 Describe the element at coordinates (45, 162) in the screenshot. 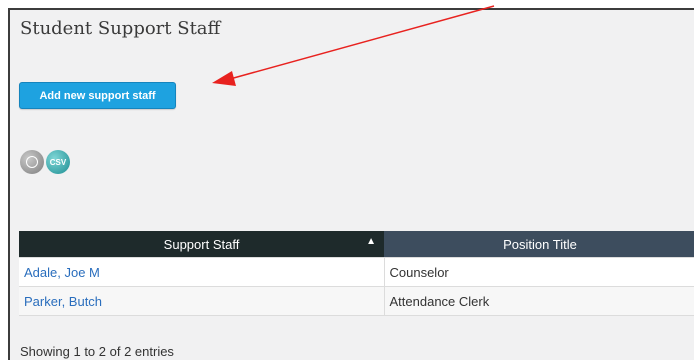

I see `export-toolbar: CSV` at that location.